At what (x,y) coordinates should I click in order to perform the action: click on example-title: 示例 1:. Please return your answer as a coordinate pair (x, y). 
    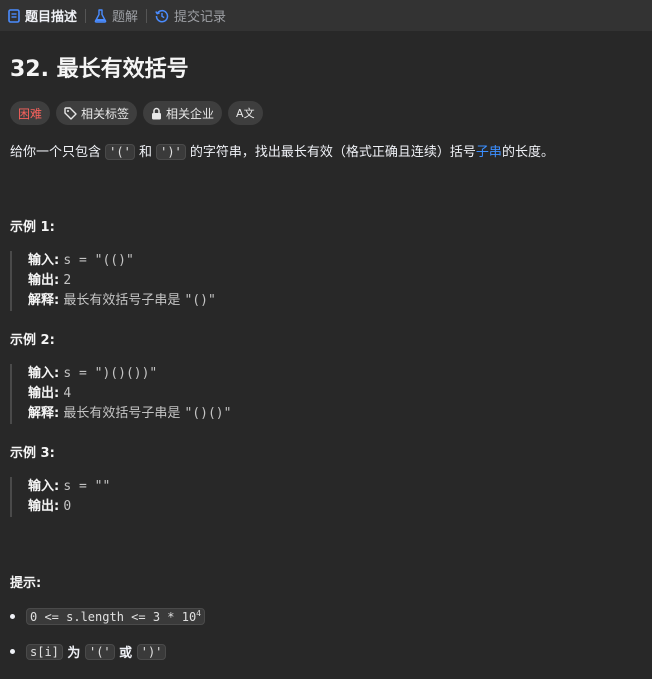
    Looking at the image, I should click on (32, 227).